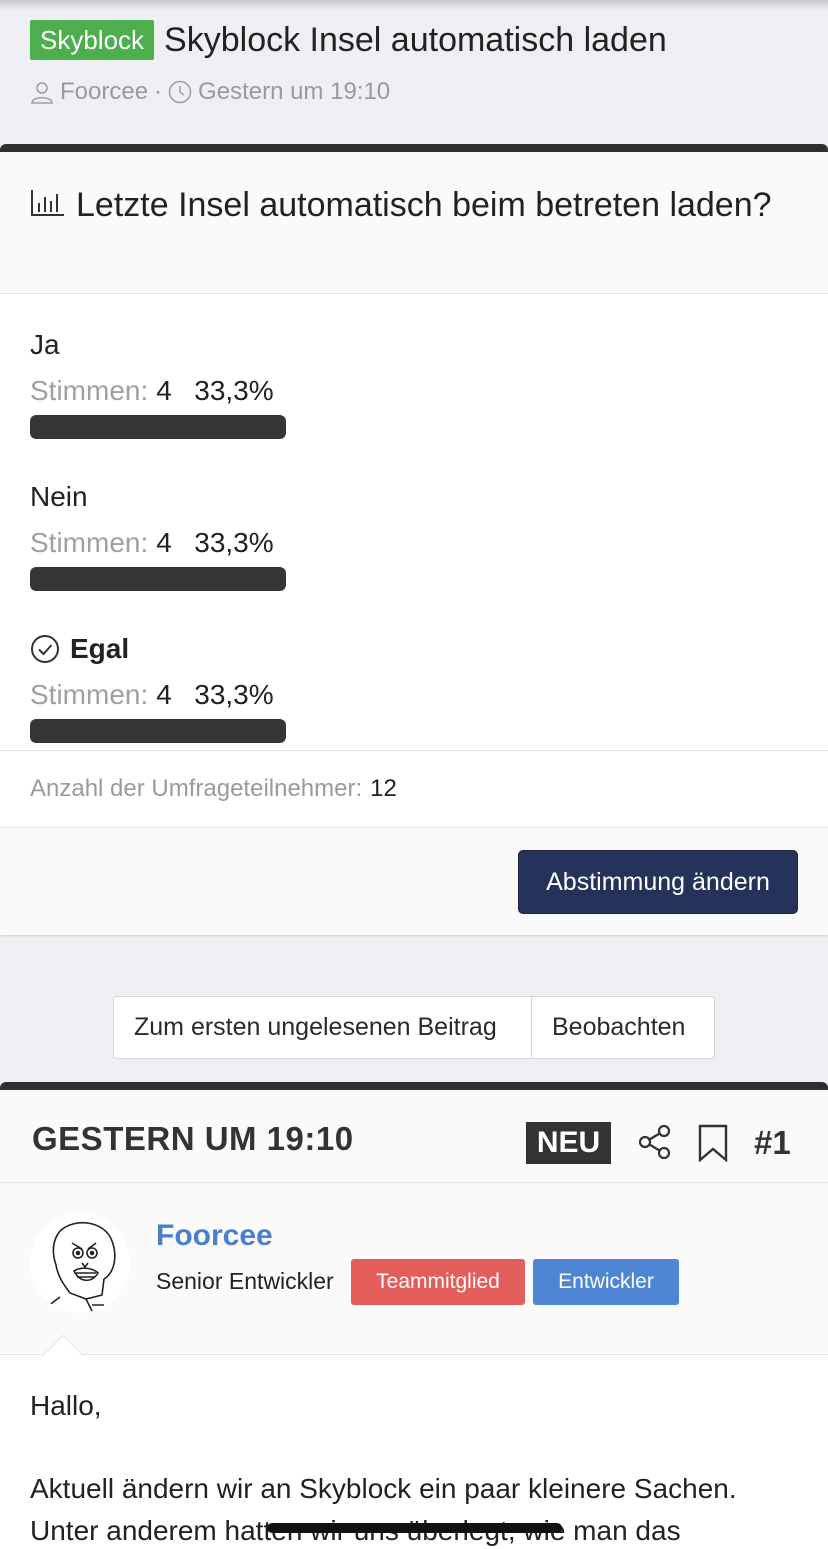 The width and height of the screenshot is (828, 1549). I want to click on thread-date: Gestern um 19:10, so click(294, 92).